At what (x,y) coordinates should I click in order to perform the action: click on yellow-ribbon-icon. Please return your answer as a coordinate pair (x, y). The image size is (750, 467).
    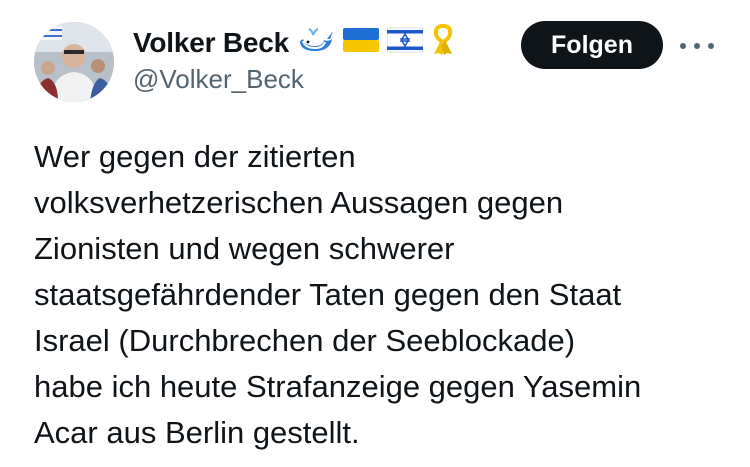
    Looking at the image, I should click on (443, 42).